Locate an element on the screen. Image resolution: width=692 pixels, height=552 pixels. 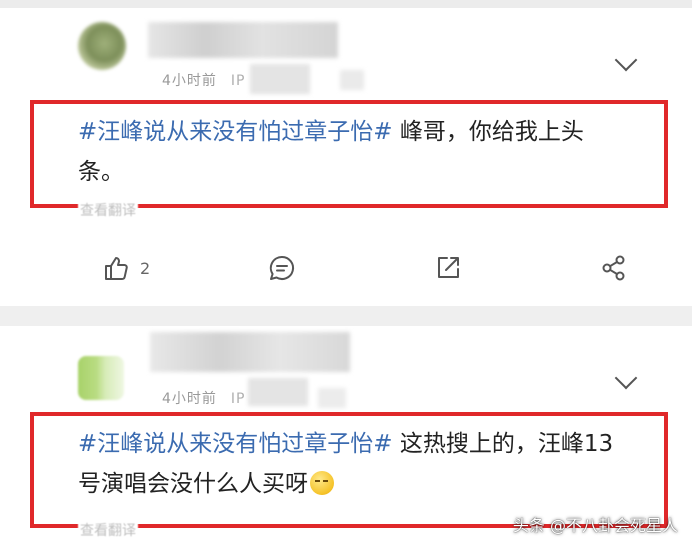
watermark: 头条 @不八卦会死星人 is located at coordinates (595, 525).